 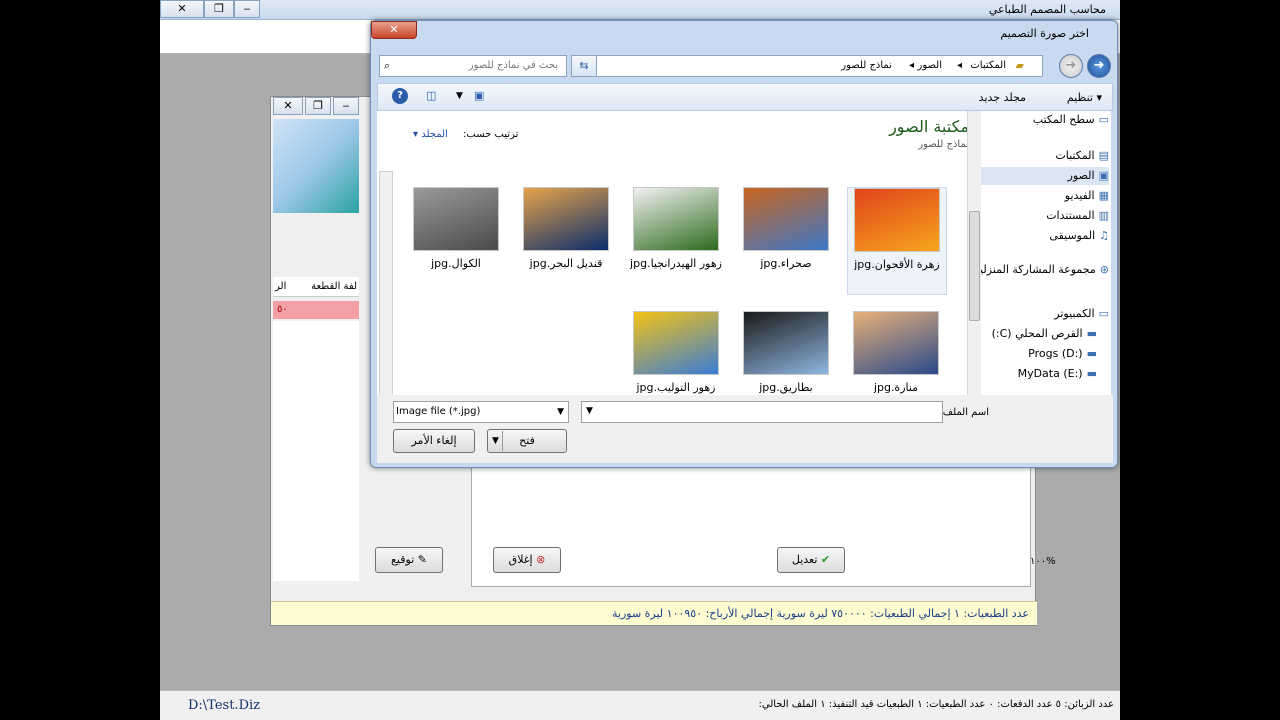 What do you see at coordinates (786, 387) in the screenshot?
I see `file-name: بطاريق.jpg` at bounding box center [786, 387].